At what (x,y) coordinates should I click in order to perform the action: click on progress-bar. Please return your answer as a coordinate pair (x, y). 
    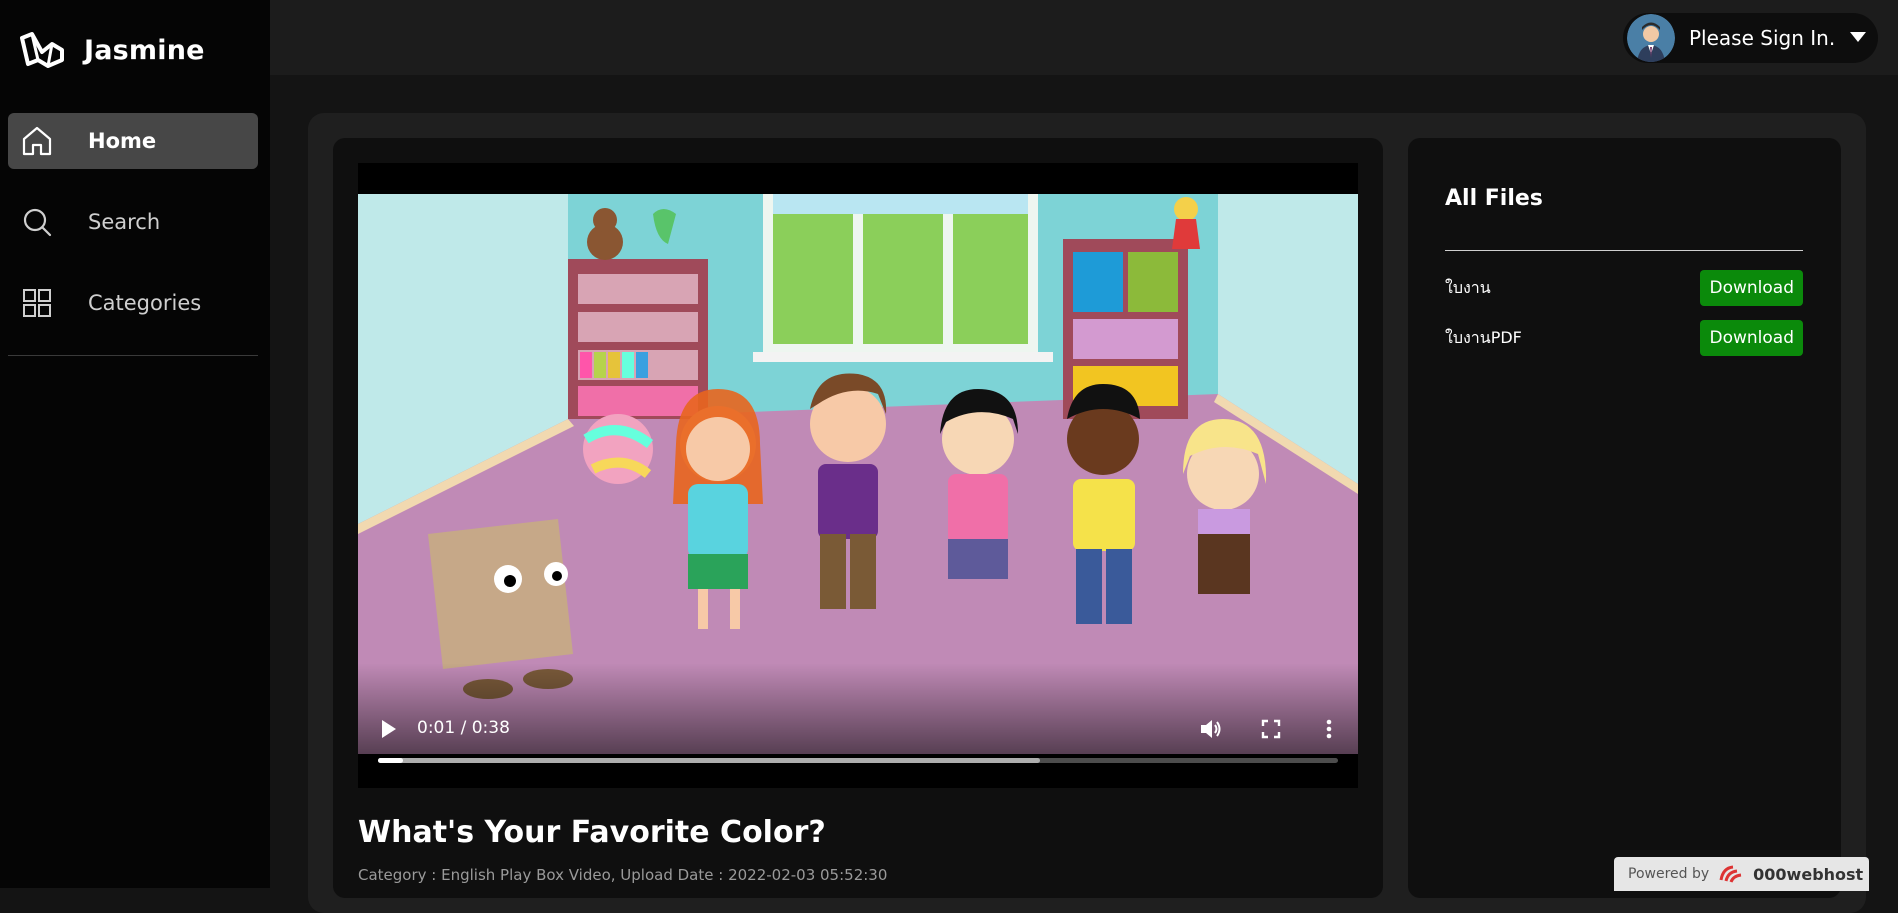
    Looking at the image, I should click on (858, 760).